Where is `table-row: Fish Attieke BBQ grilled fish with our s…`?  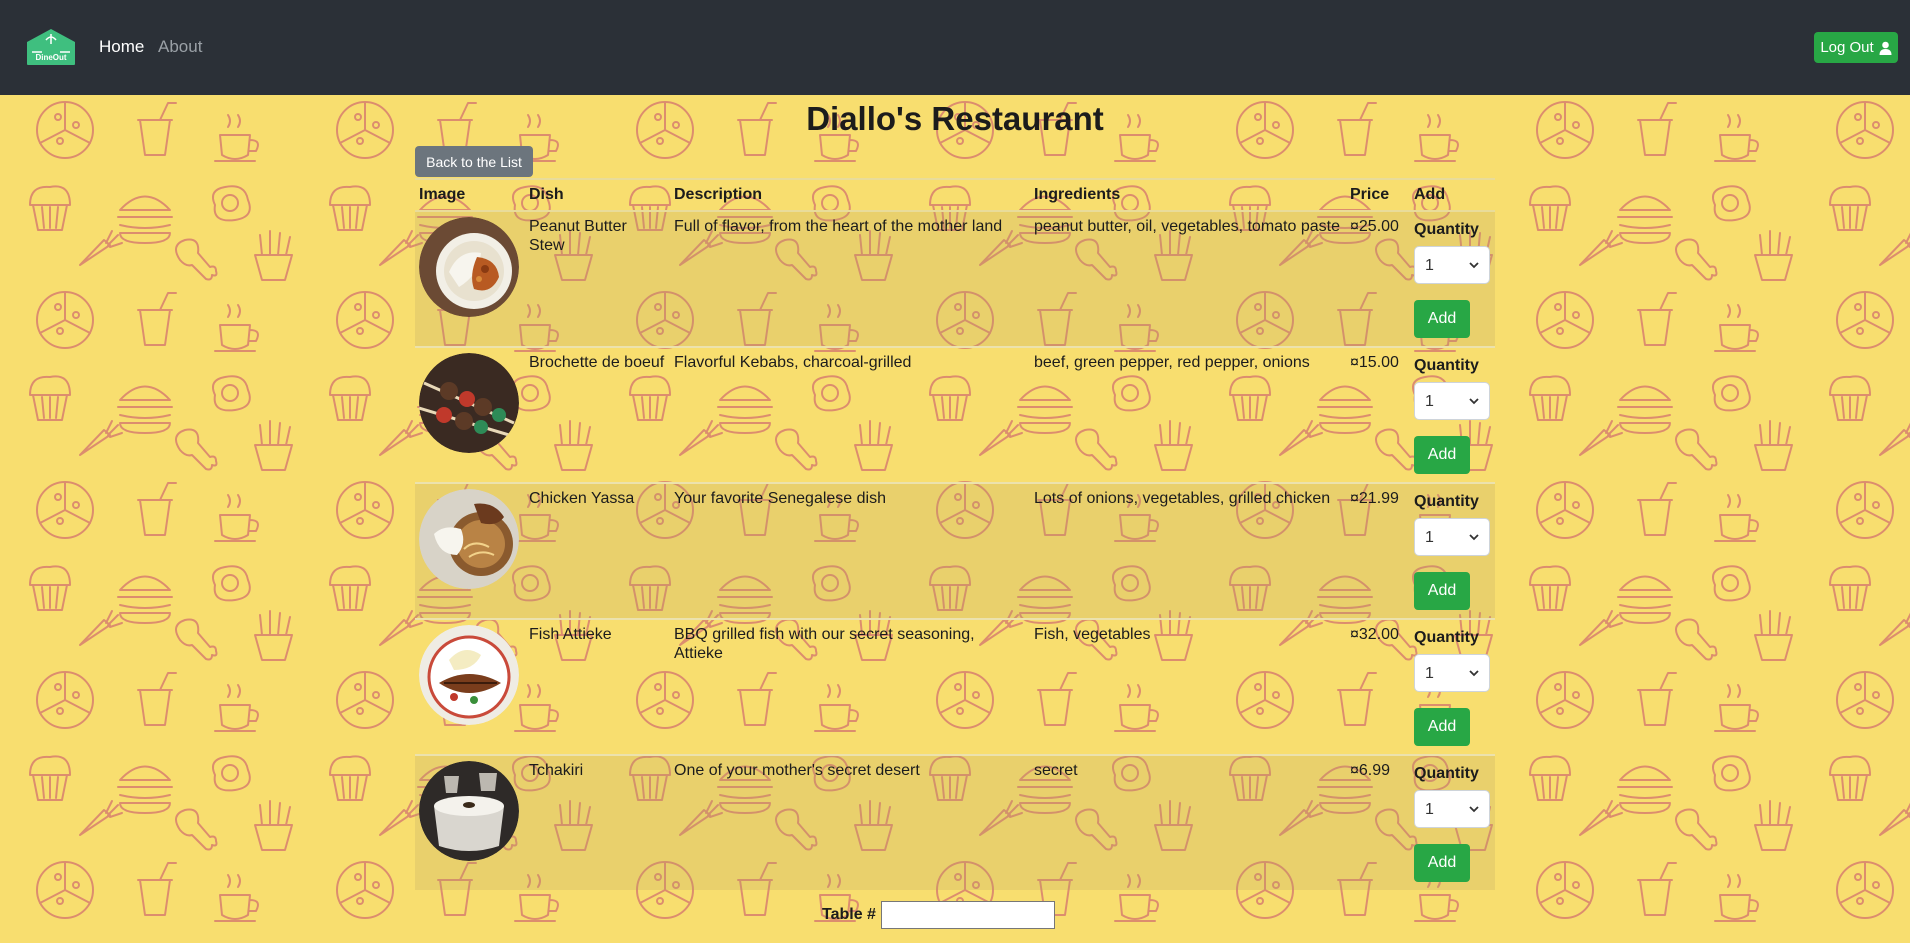 table-row: Fish Attieke BBQ grilled fish with our s… is located at coordinates (955, 686).